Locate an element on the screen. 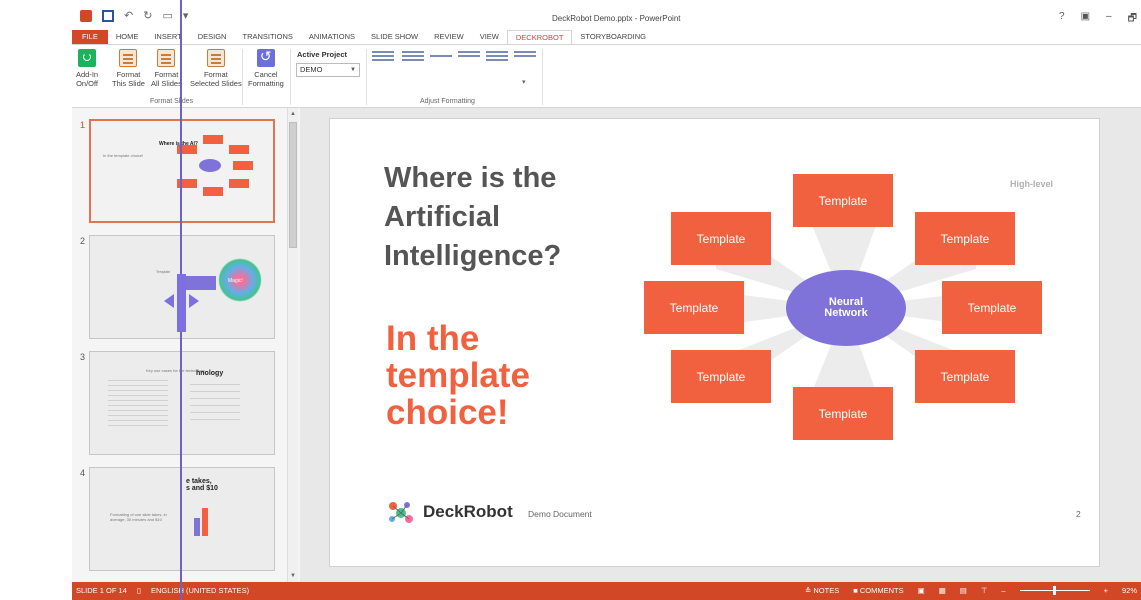 The height and width of the screenshot is (600, 1141). normal-view-icon: ▣ is located at coordinates (921, 590).